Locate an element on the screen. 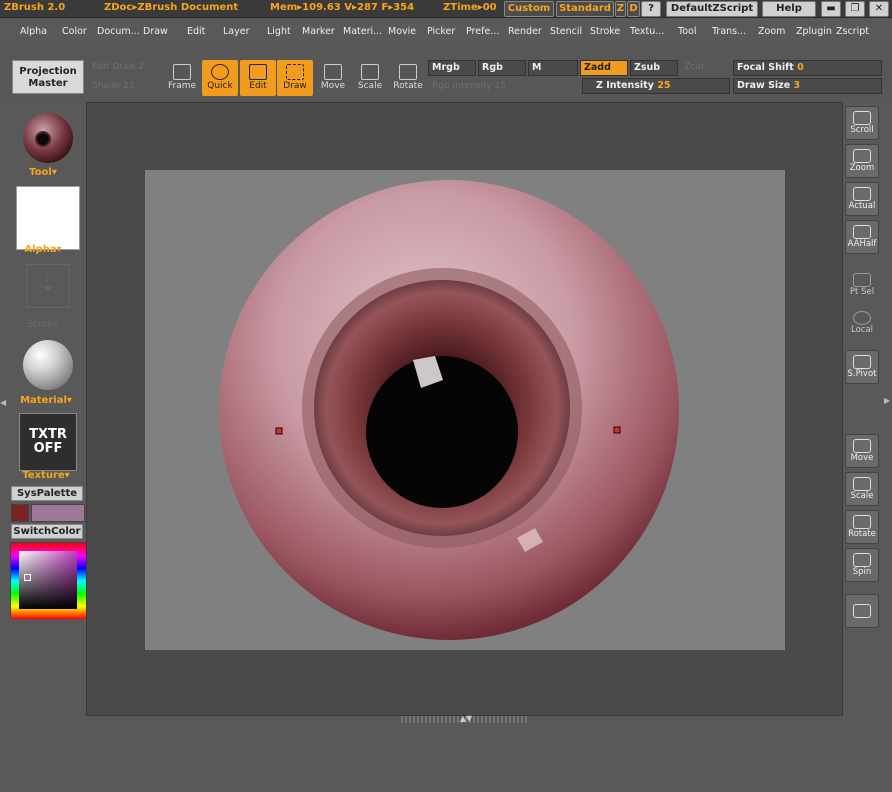 The image size is (892, 792). minimize-icon: ▬ is located at coordinates (831, 9).